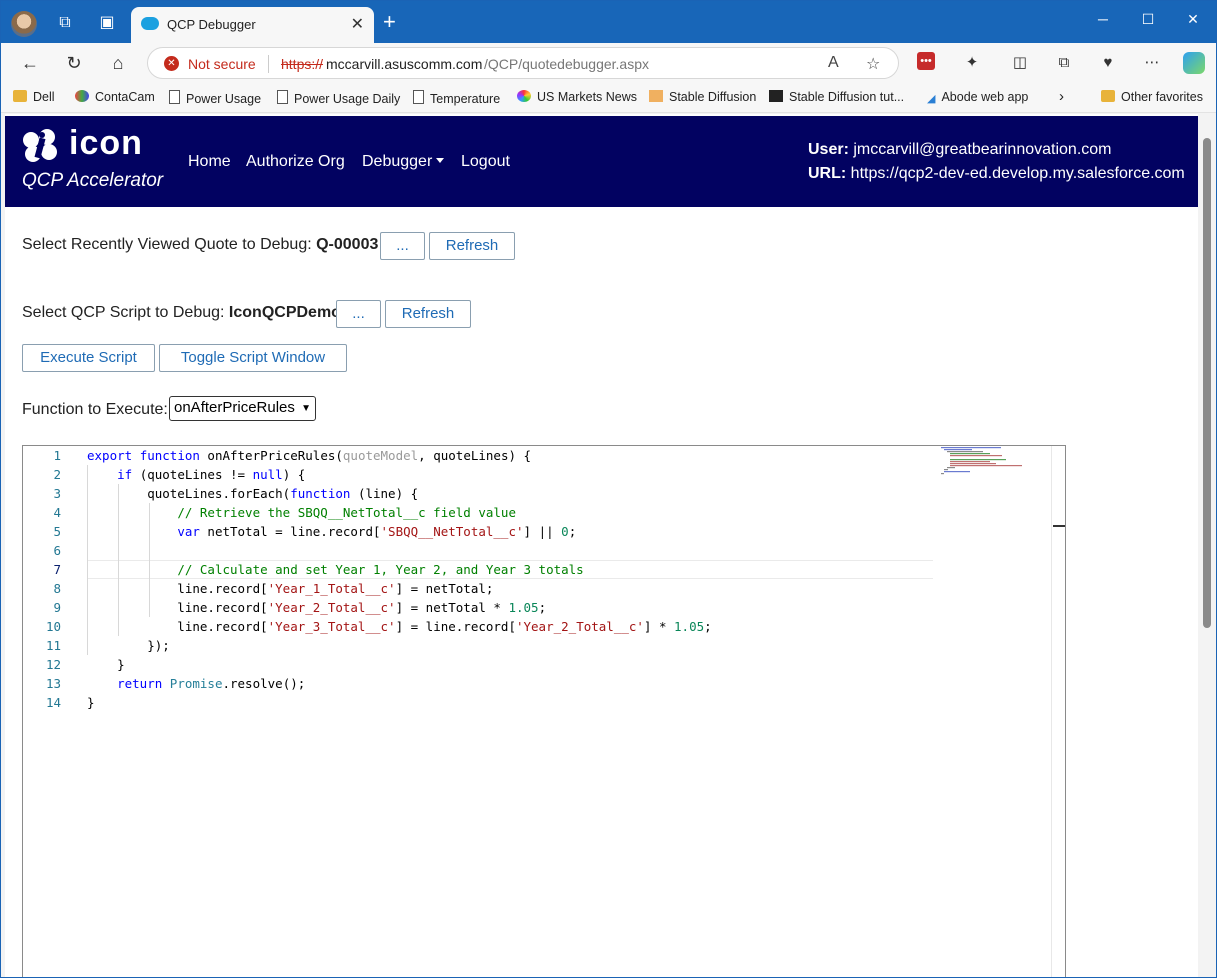  Describe the element at coordinates (118, 63) in the screenshot. I see `home-icon: ⌂` at that location.